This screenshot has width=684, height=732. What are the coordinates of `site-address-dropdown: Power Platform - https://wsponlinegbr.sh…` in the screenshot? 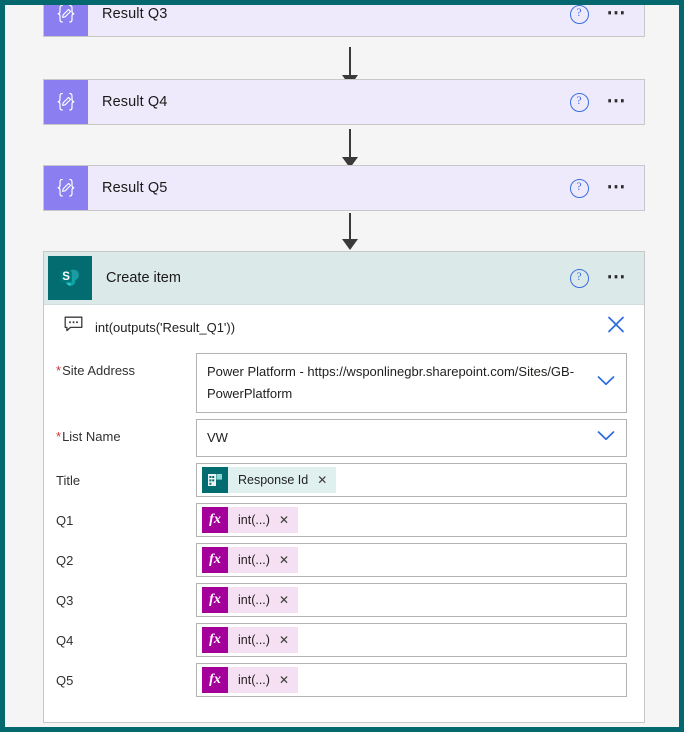 It's located at (411, 383).